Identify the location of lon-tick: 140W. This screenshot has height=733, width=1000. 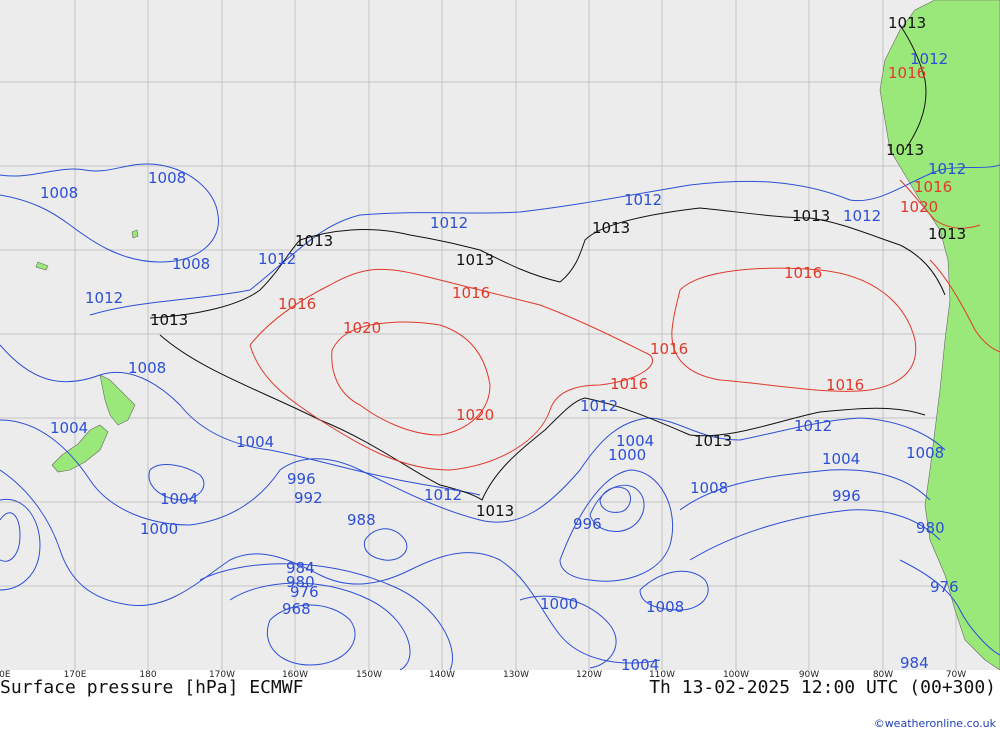
(442, 675).